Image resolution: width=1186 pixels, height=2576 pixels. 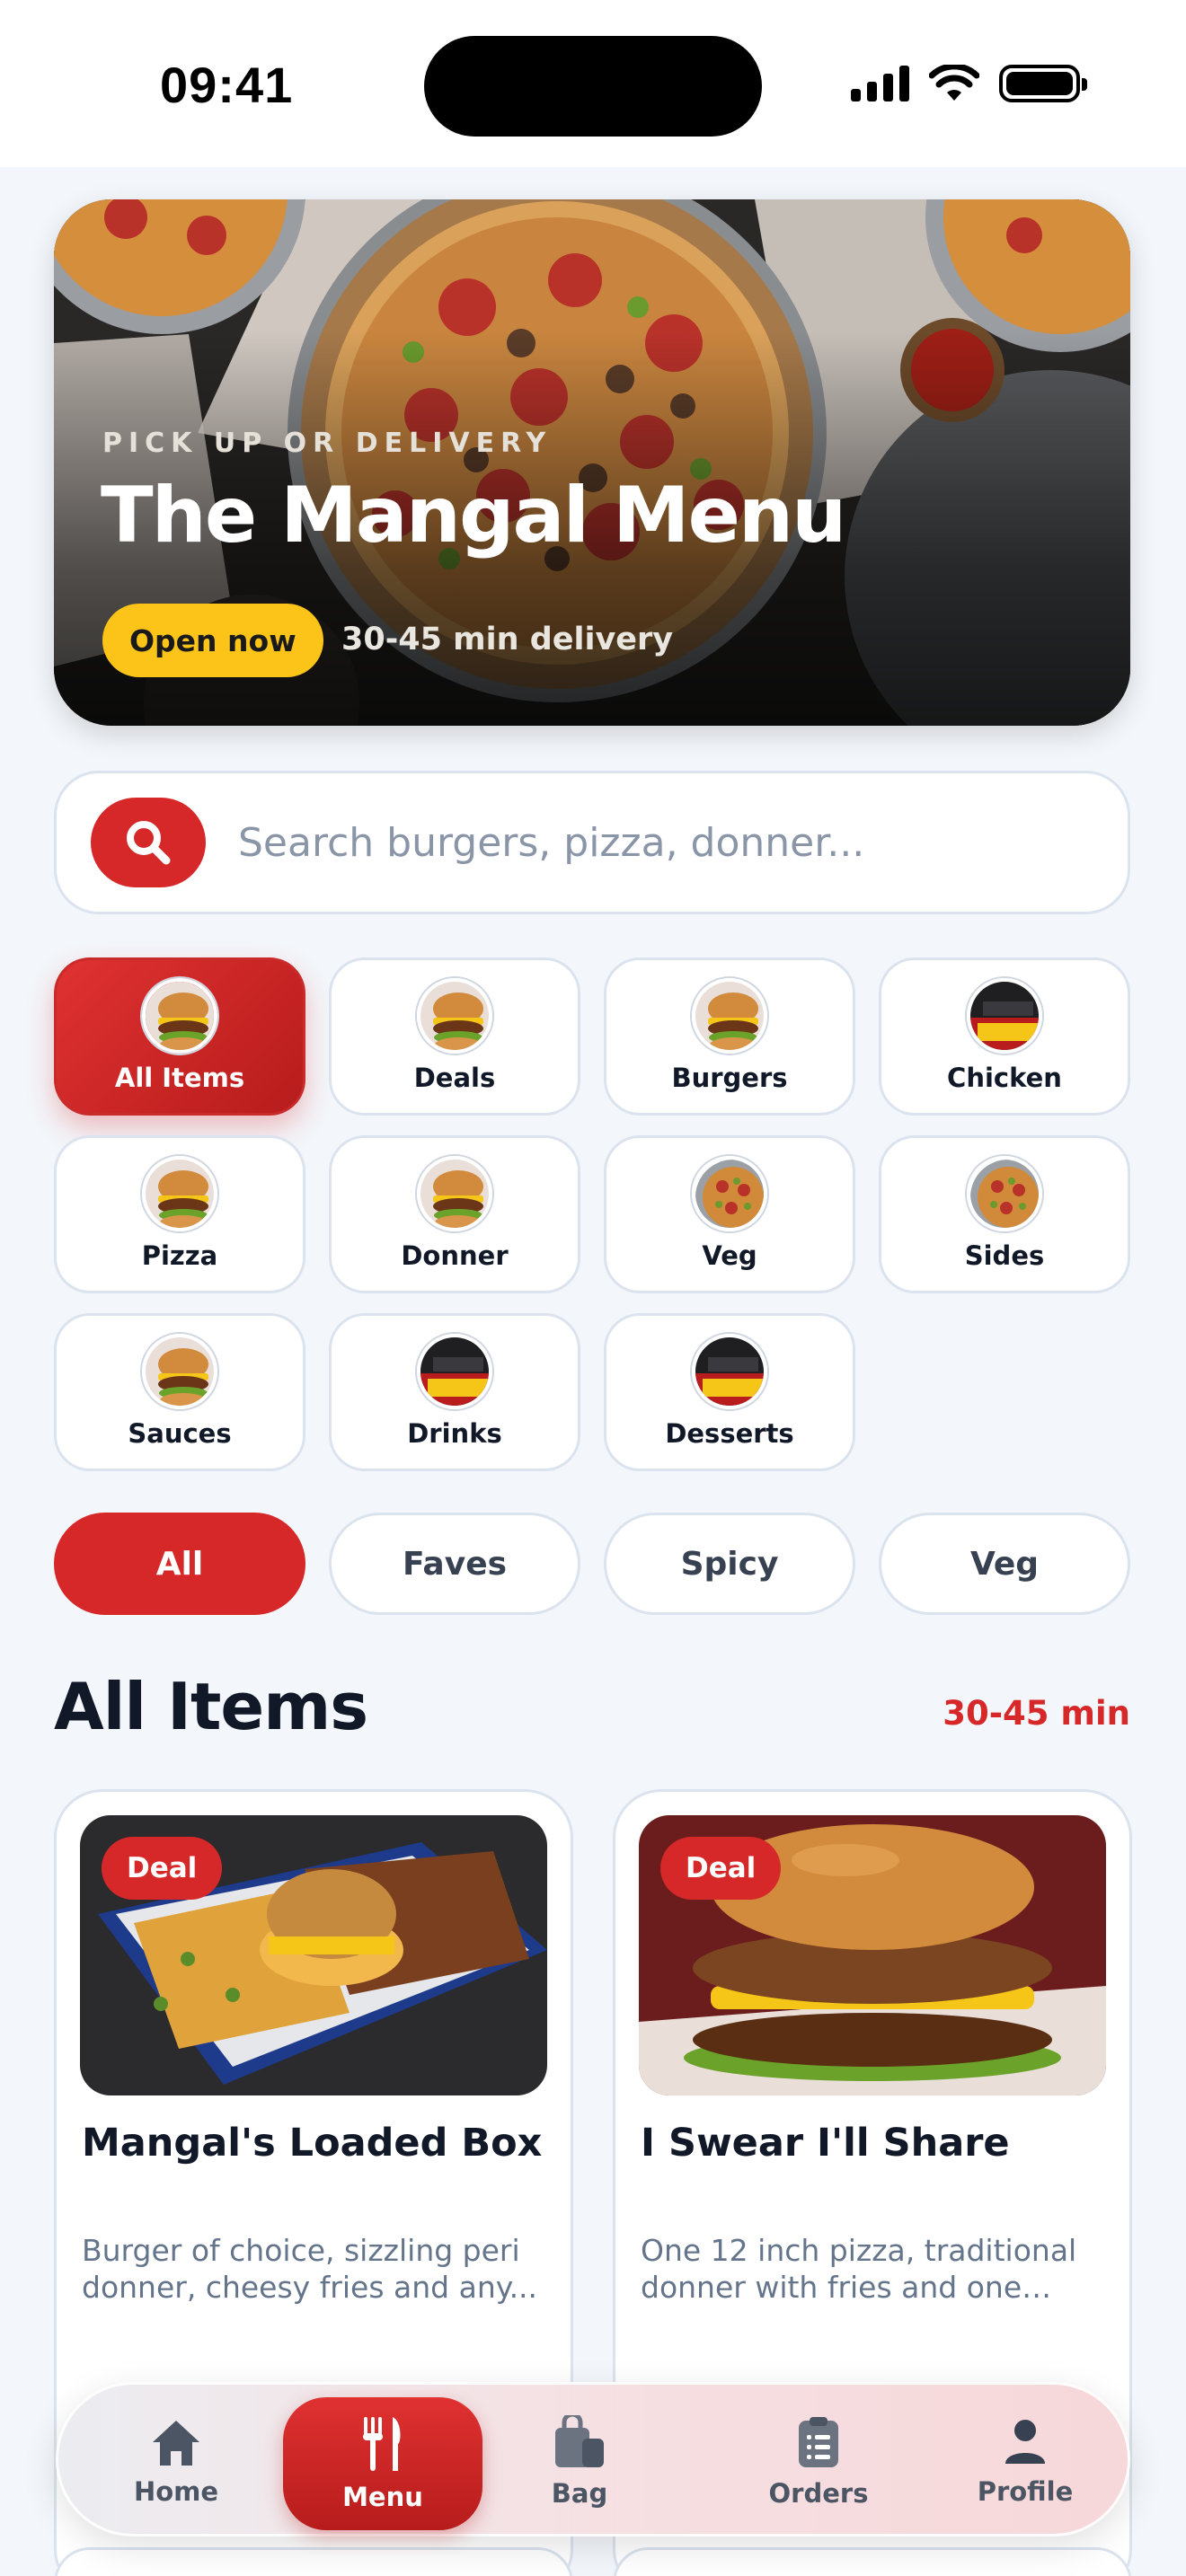 I want to click on category-label: Drinks, so click(x=454, y=1433).